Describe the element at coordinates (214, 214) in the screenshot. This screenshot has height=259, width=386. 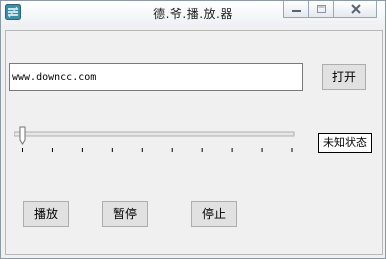
I see `stop-button: 停止` at that location.